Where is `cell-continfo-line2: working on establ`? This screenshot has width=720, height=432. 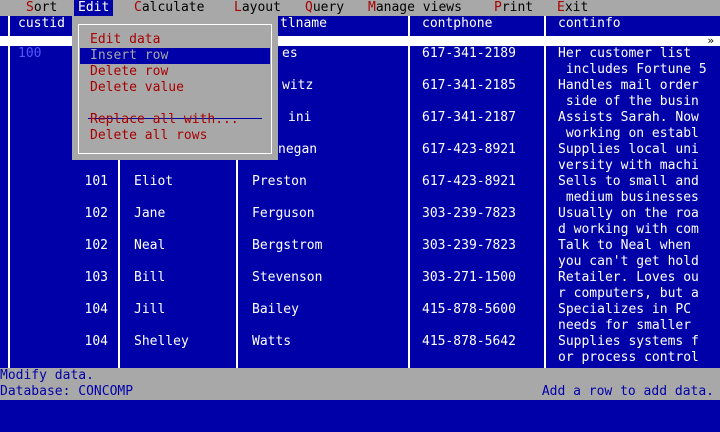
cell-continfo-line2: working on establ is located at coordinates (639, 134).